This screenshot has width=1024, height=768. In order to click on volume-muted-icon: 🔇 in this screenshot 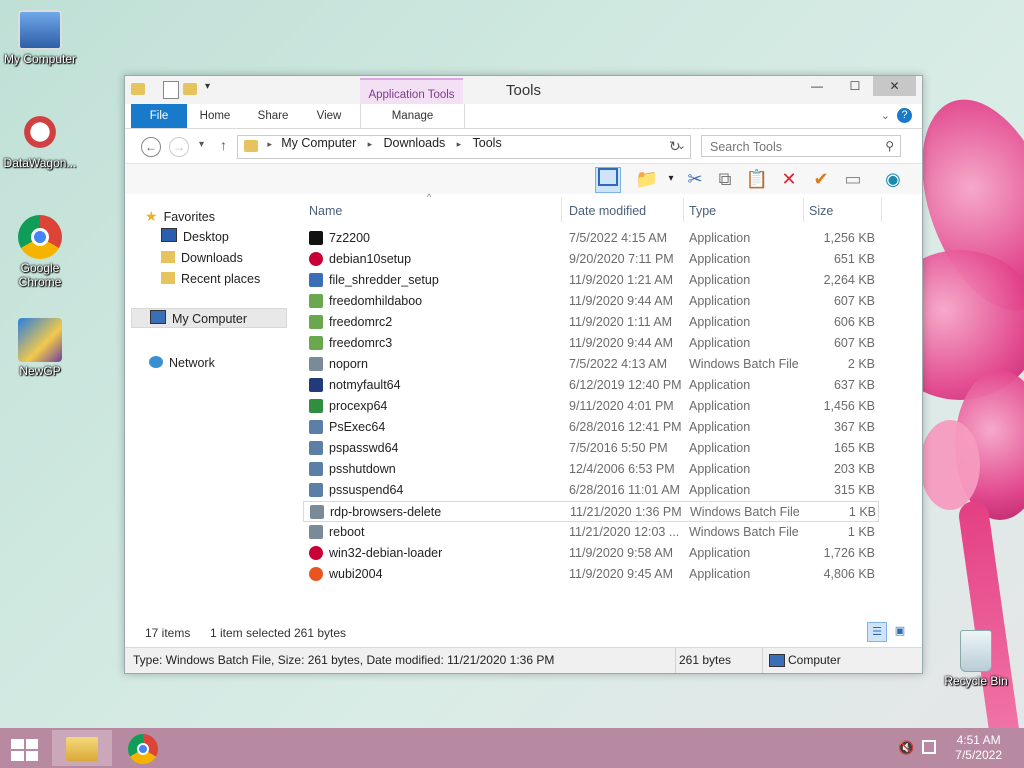, I will do `click(906, 748)`.